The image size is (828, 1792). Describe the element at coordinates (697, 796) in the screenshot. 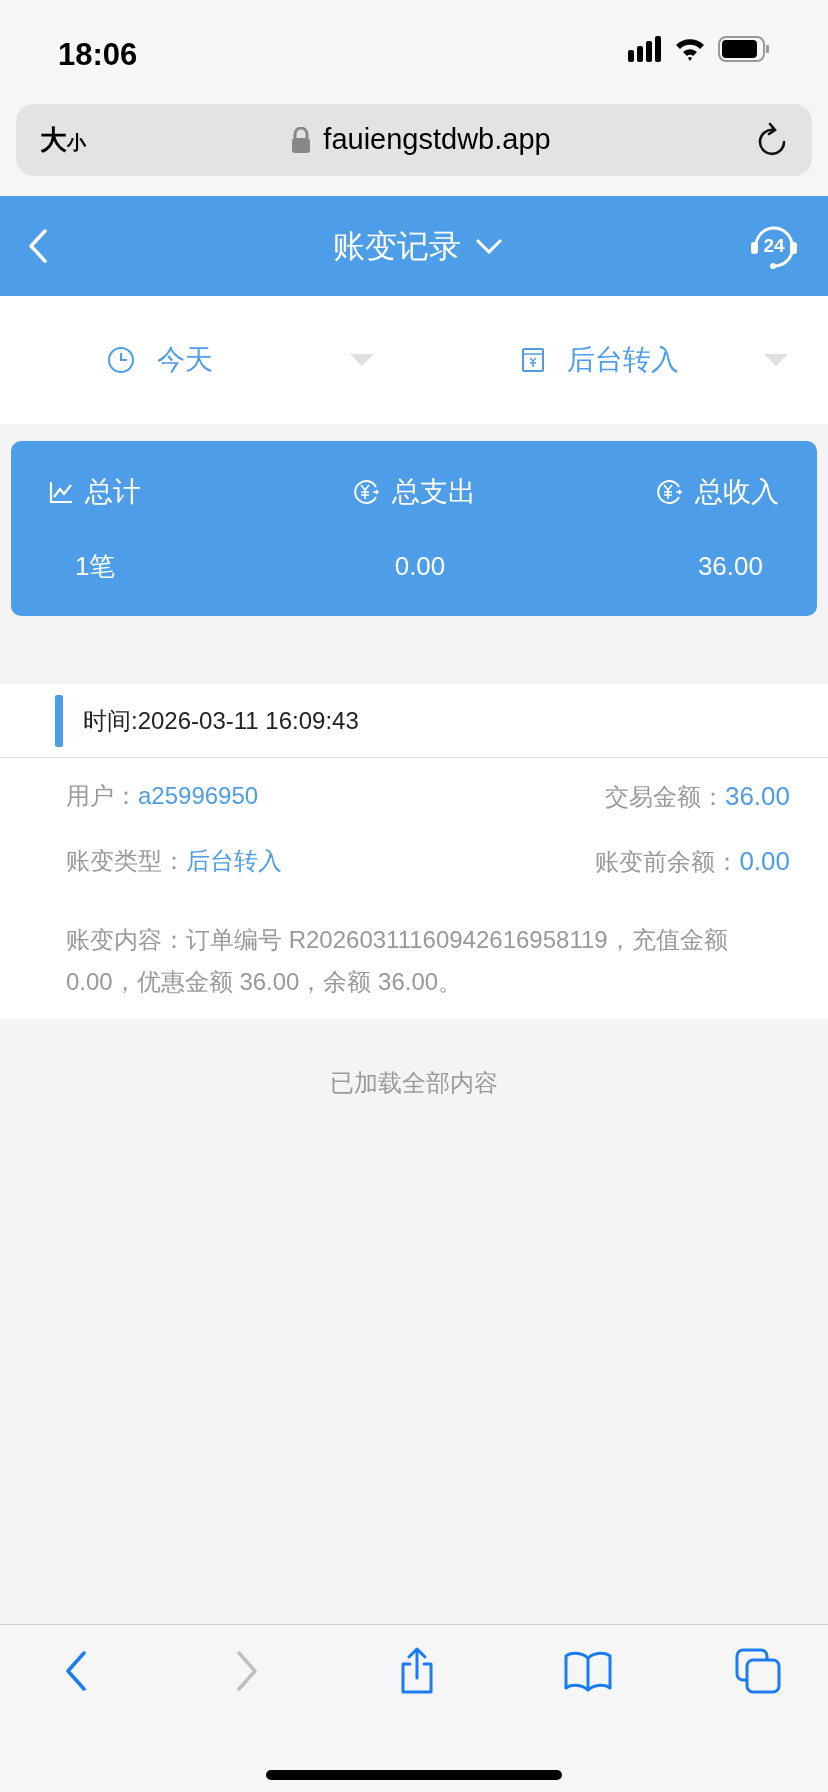

I see `amount-field: 交易金额：36.00` at that location.